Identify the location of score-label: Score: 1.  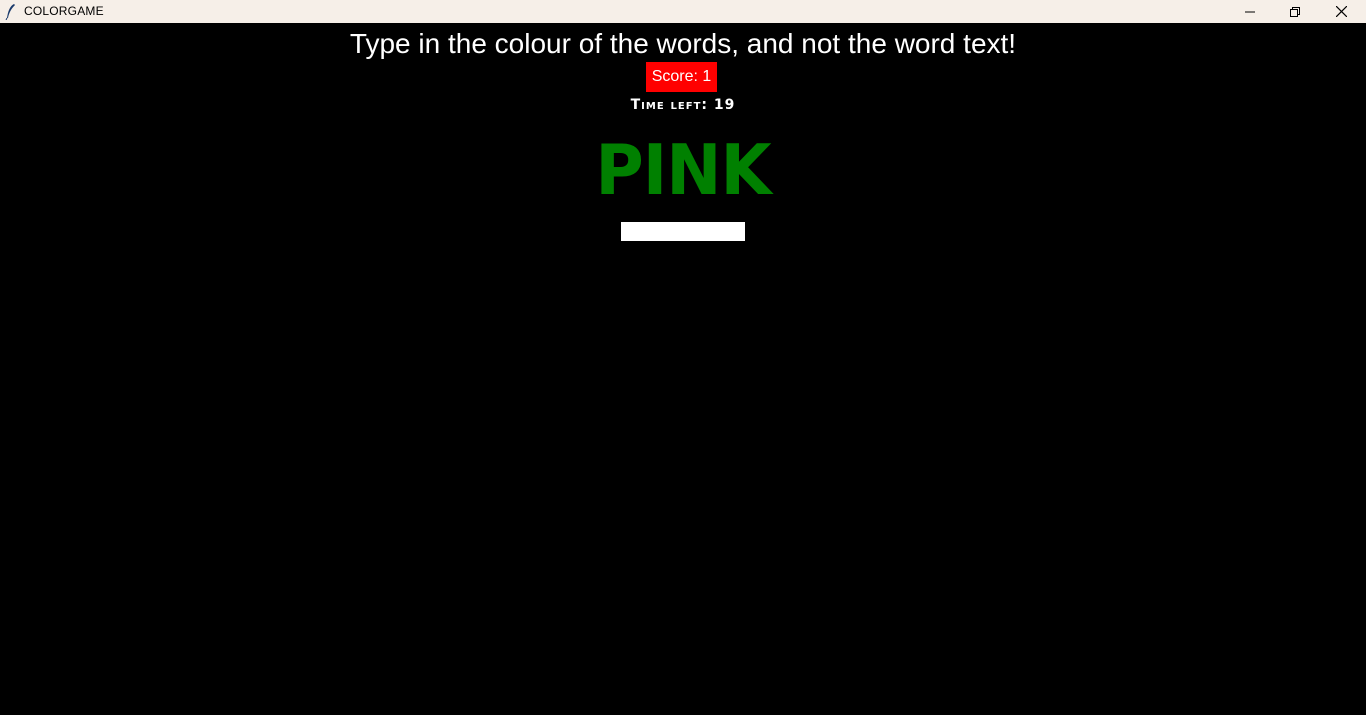
(681, 77).